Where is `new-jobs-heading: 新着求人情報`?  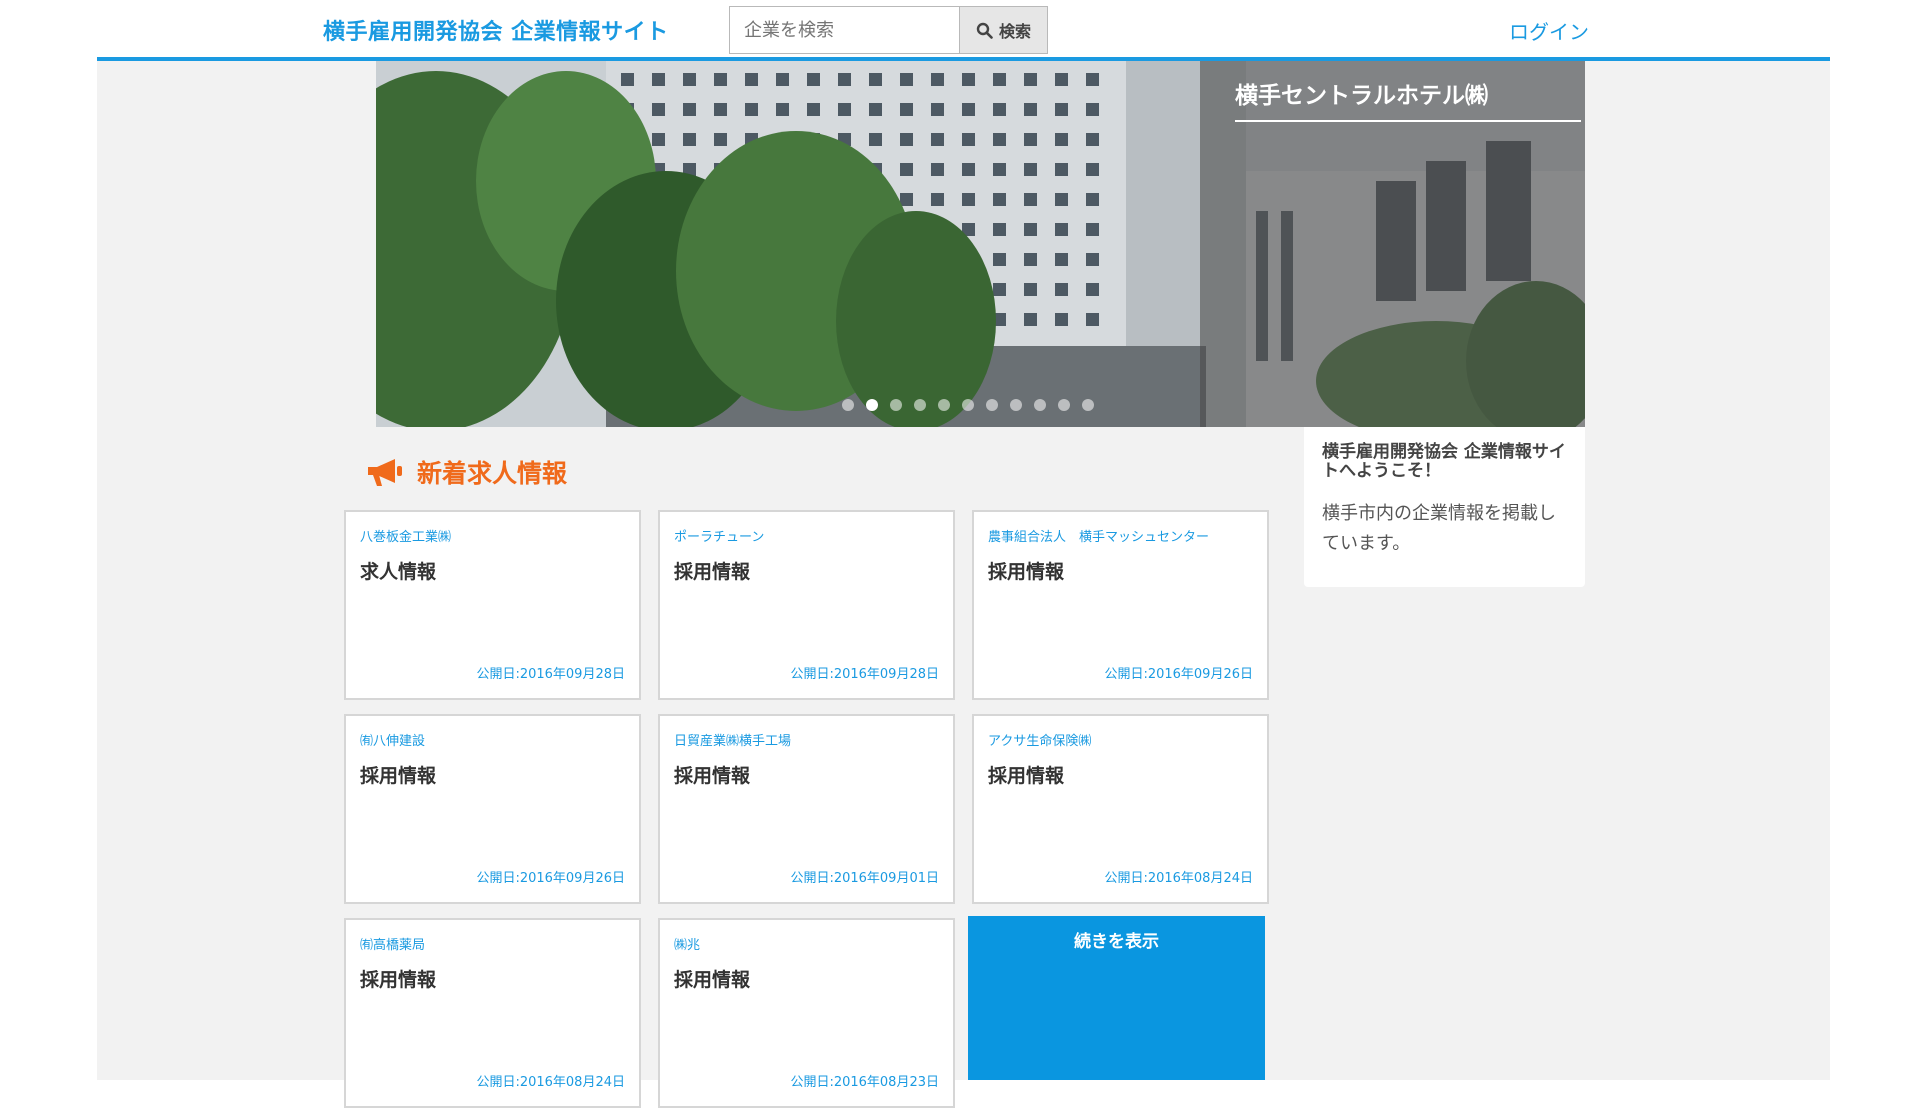
new-jobs-heading: 新着求人情報 is located at coordinates (466, 472).